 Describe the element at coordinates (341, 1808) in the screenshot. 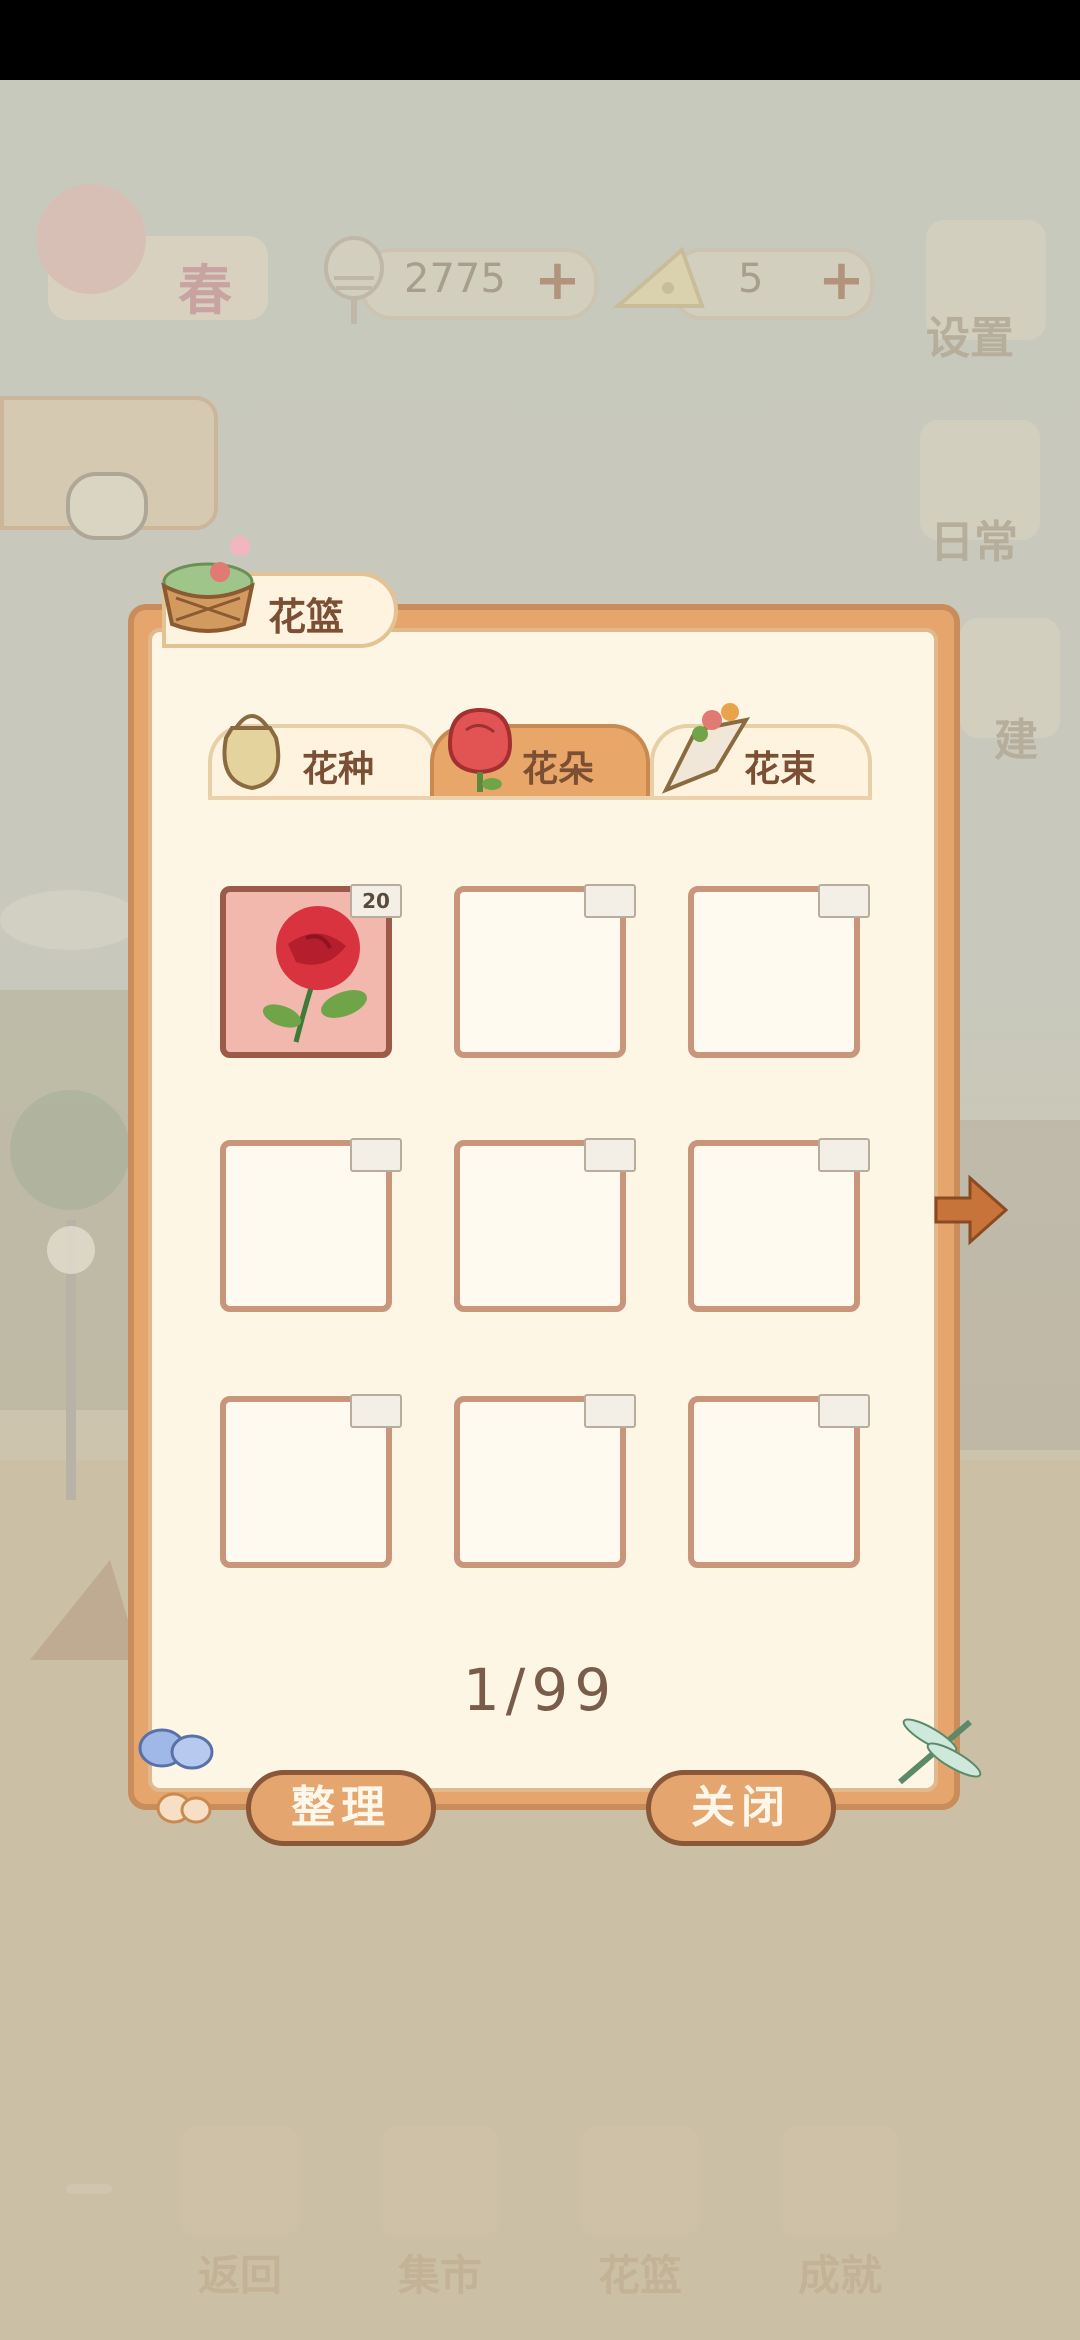

I see `sort-button: 整理` at that location.